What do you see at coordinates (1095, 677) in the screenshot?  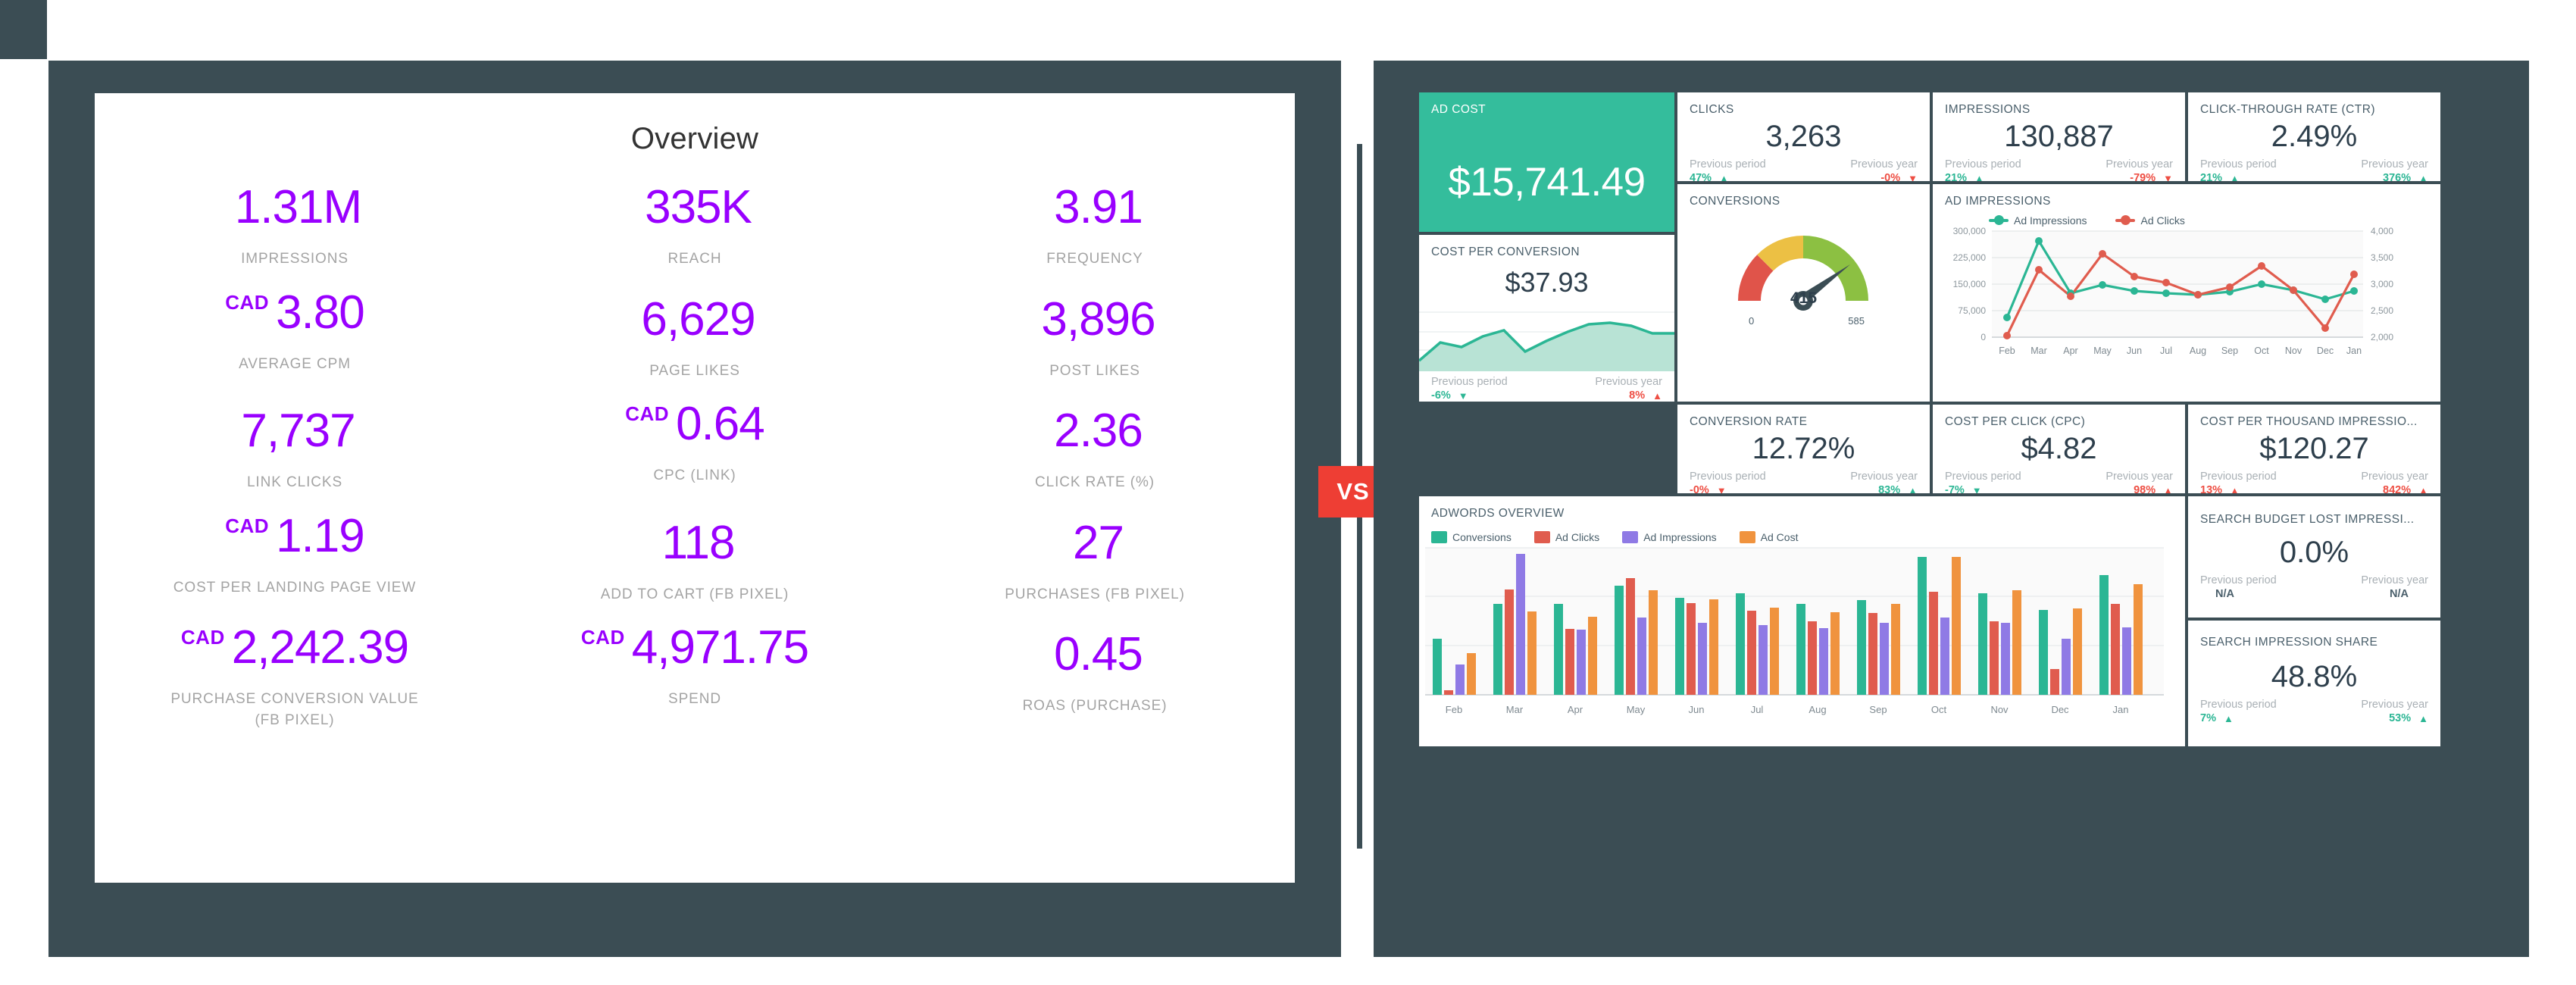 I see `kpi-roas-purchase: 0.45 ROAS (PURCHASE)` at bounding box center [1095, 677].